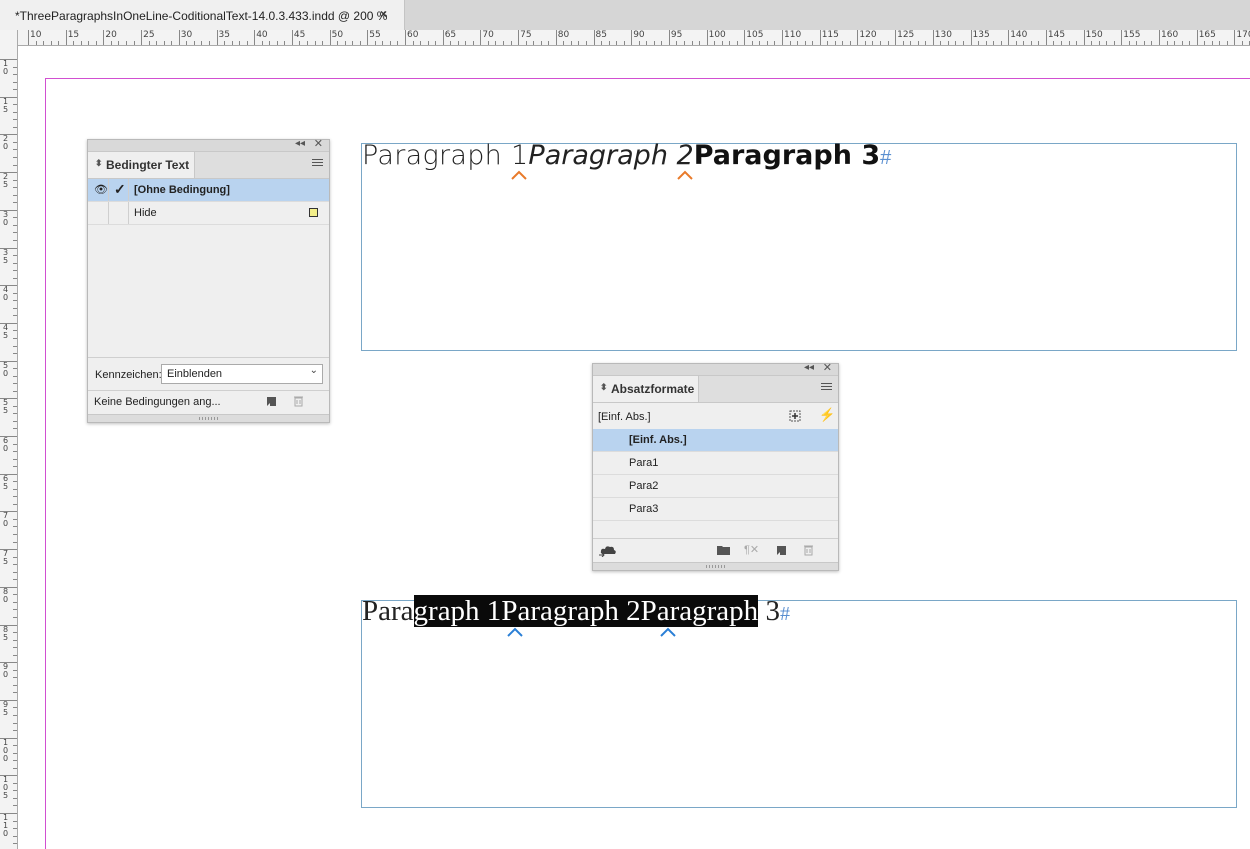 This screenshot has width=1250, height=849. Describe the element at coordinates (242, 374) in the screenshot. I see `indicator-select: Einblenden ⌄` at that location.